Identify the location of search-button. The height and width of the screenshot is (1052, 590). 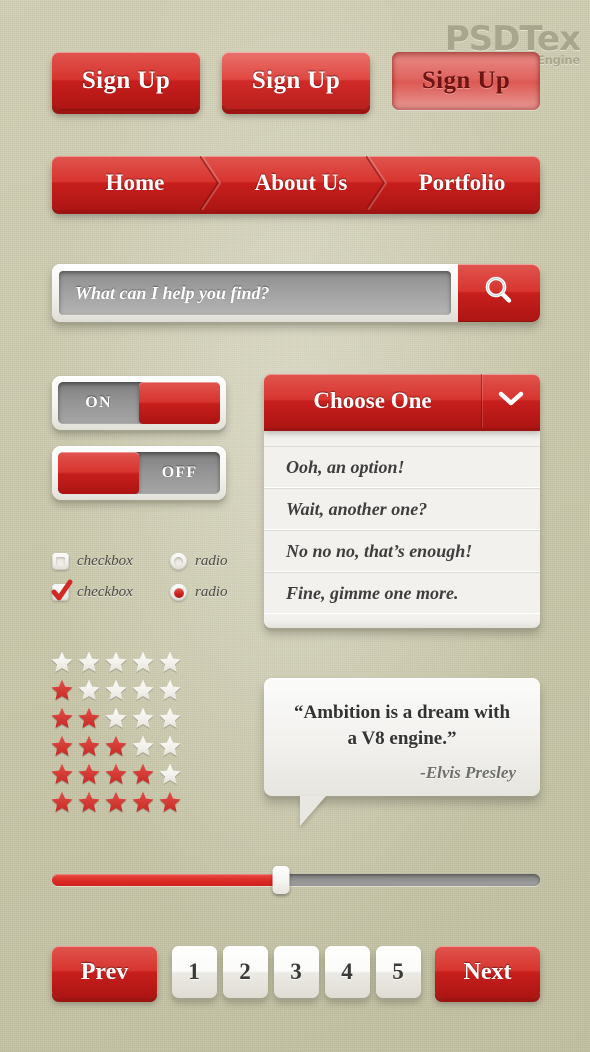
(499, 293).